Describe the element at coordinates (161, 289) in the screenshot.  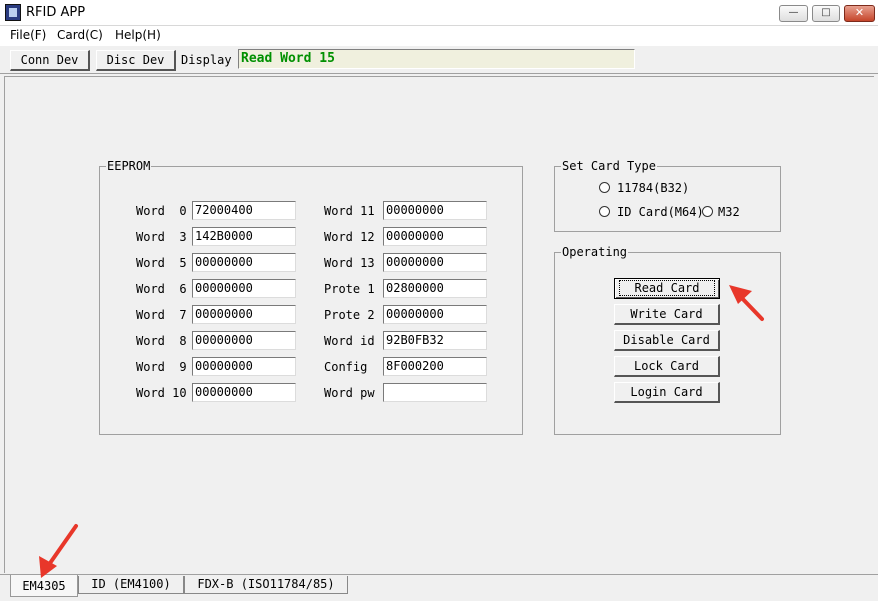
I see `eeprom-left-label-3: Word 6` at that location.